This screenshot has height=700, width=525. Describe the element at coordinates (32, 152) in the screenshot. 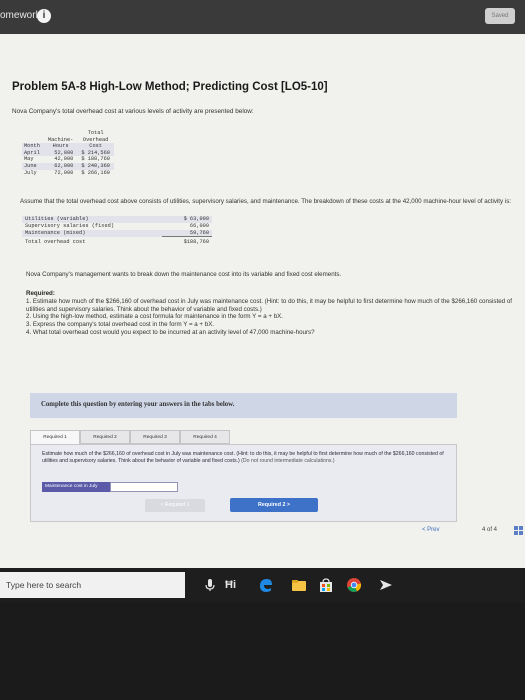

I see `month-cell: April` at that location.